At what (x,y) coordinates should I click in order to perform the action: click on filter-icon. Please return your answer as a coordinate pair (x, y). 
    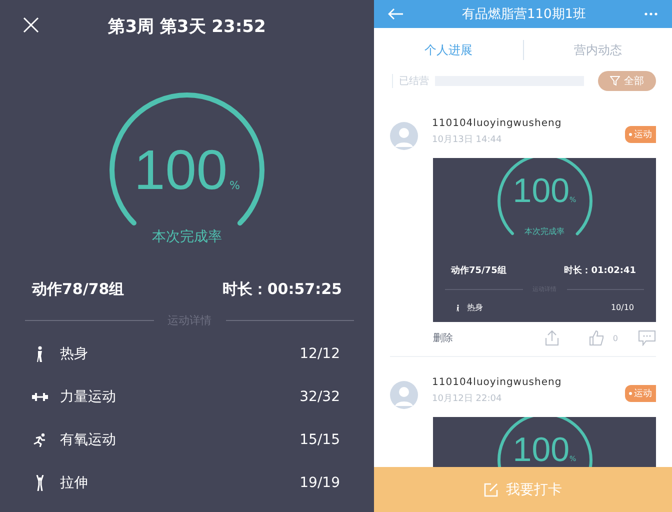
    Looking at the image, I should click on (615, 81).